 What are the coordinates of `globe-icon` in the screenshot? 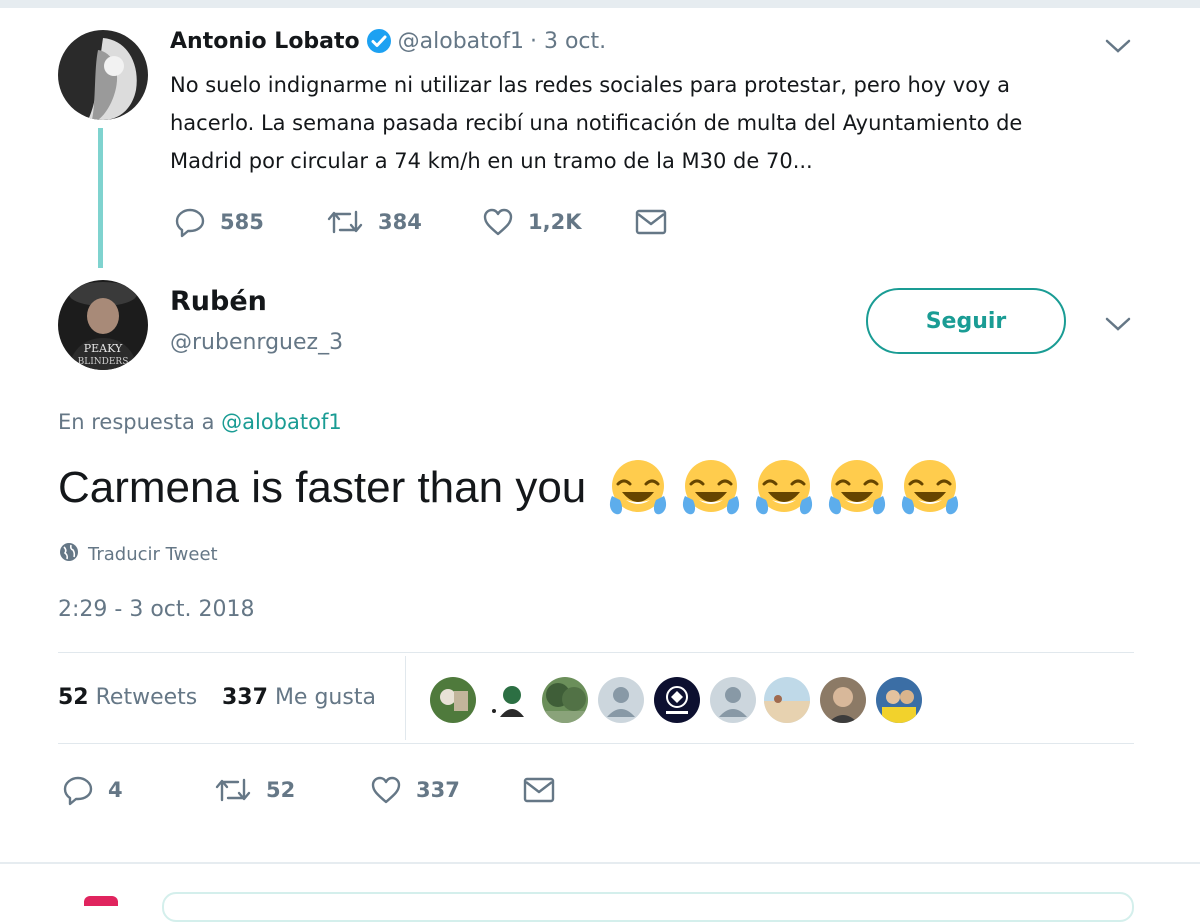 It's located at (69, 554).